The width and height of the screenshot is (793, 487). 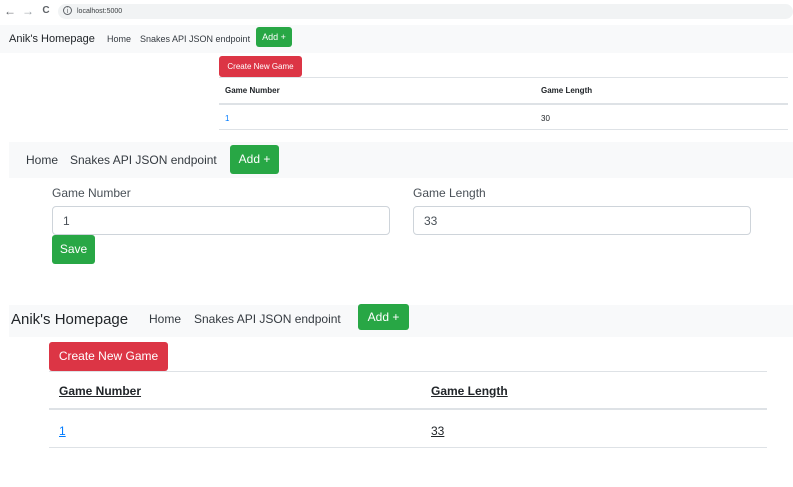 I want to click on game-number-label: Game Number, so click(x=91, y=193).